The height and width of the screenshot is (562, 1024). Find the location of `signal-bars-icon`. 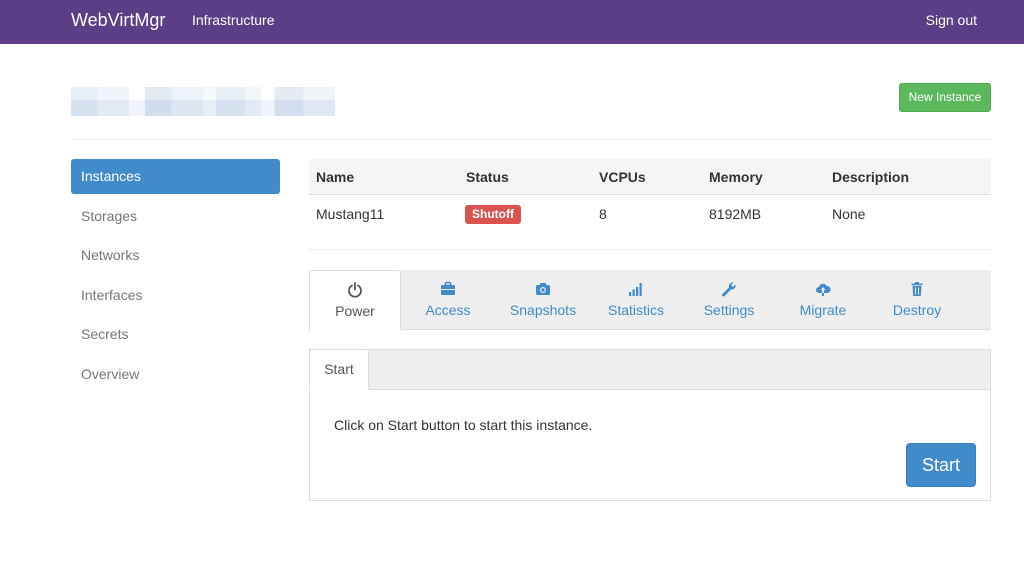

signal-bars-icon is located at coordinates (635, 289).